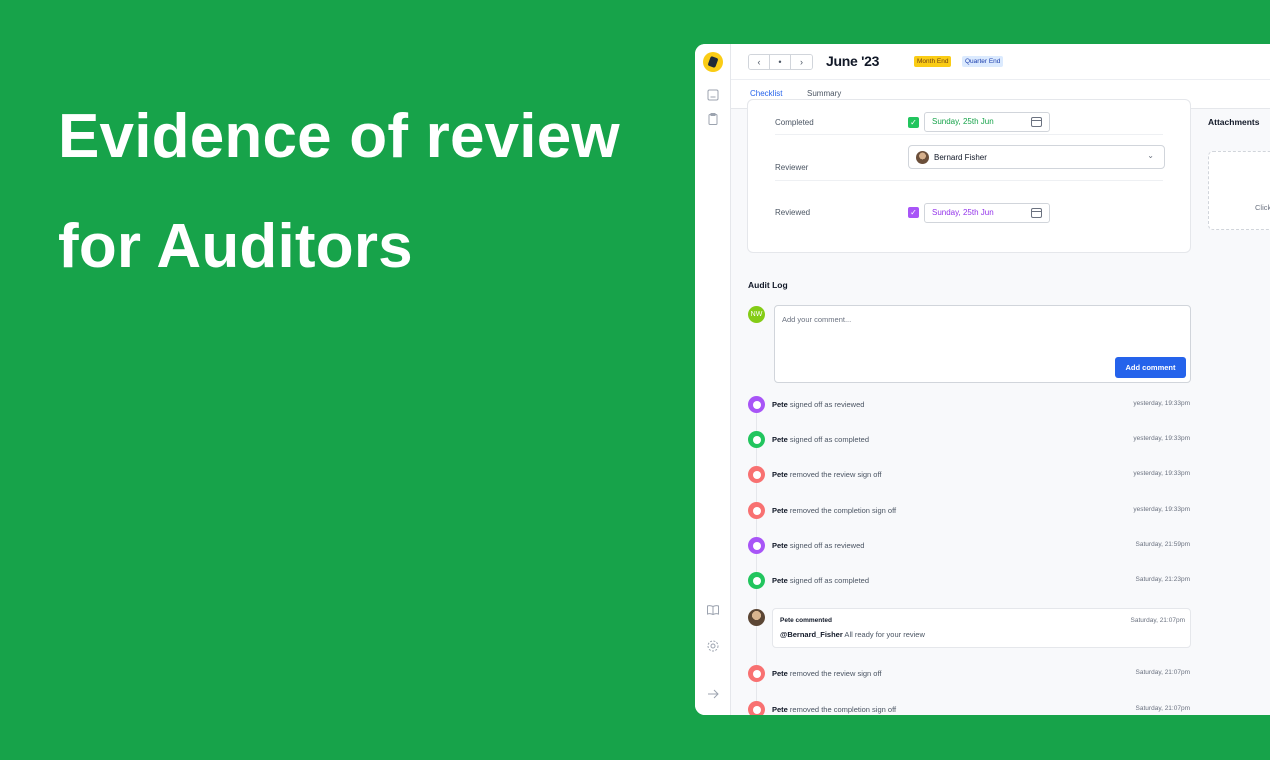 The image size is (1270, 760). I want to click on commenter-avatar, so click(756, 617).